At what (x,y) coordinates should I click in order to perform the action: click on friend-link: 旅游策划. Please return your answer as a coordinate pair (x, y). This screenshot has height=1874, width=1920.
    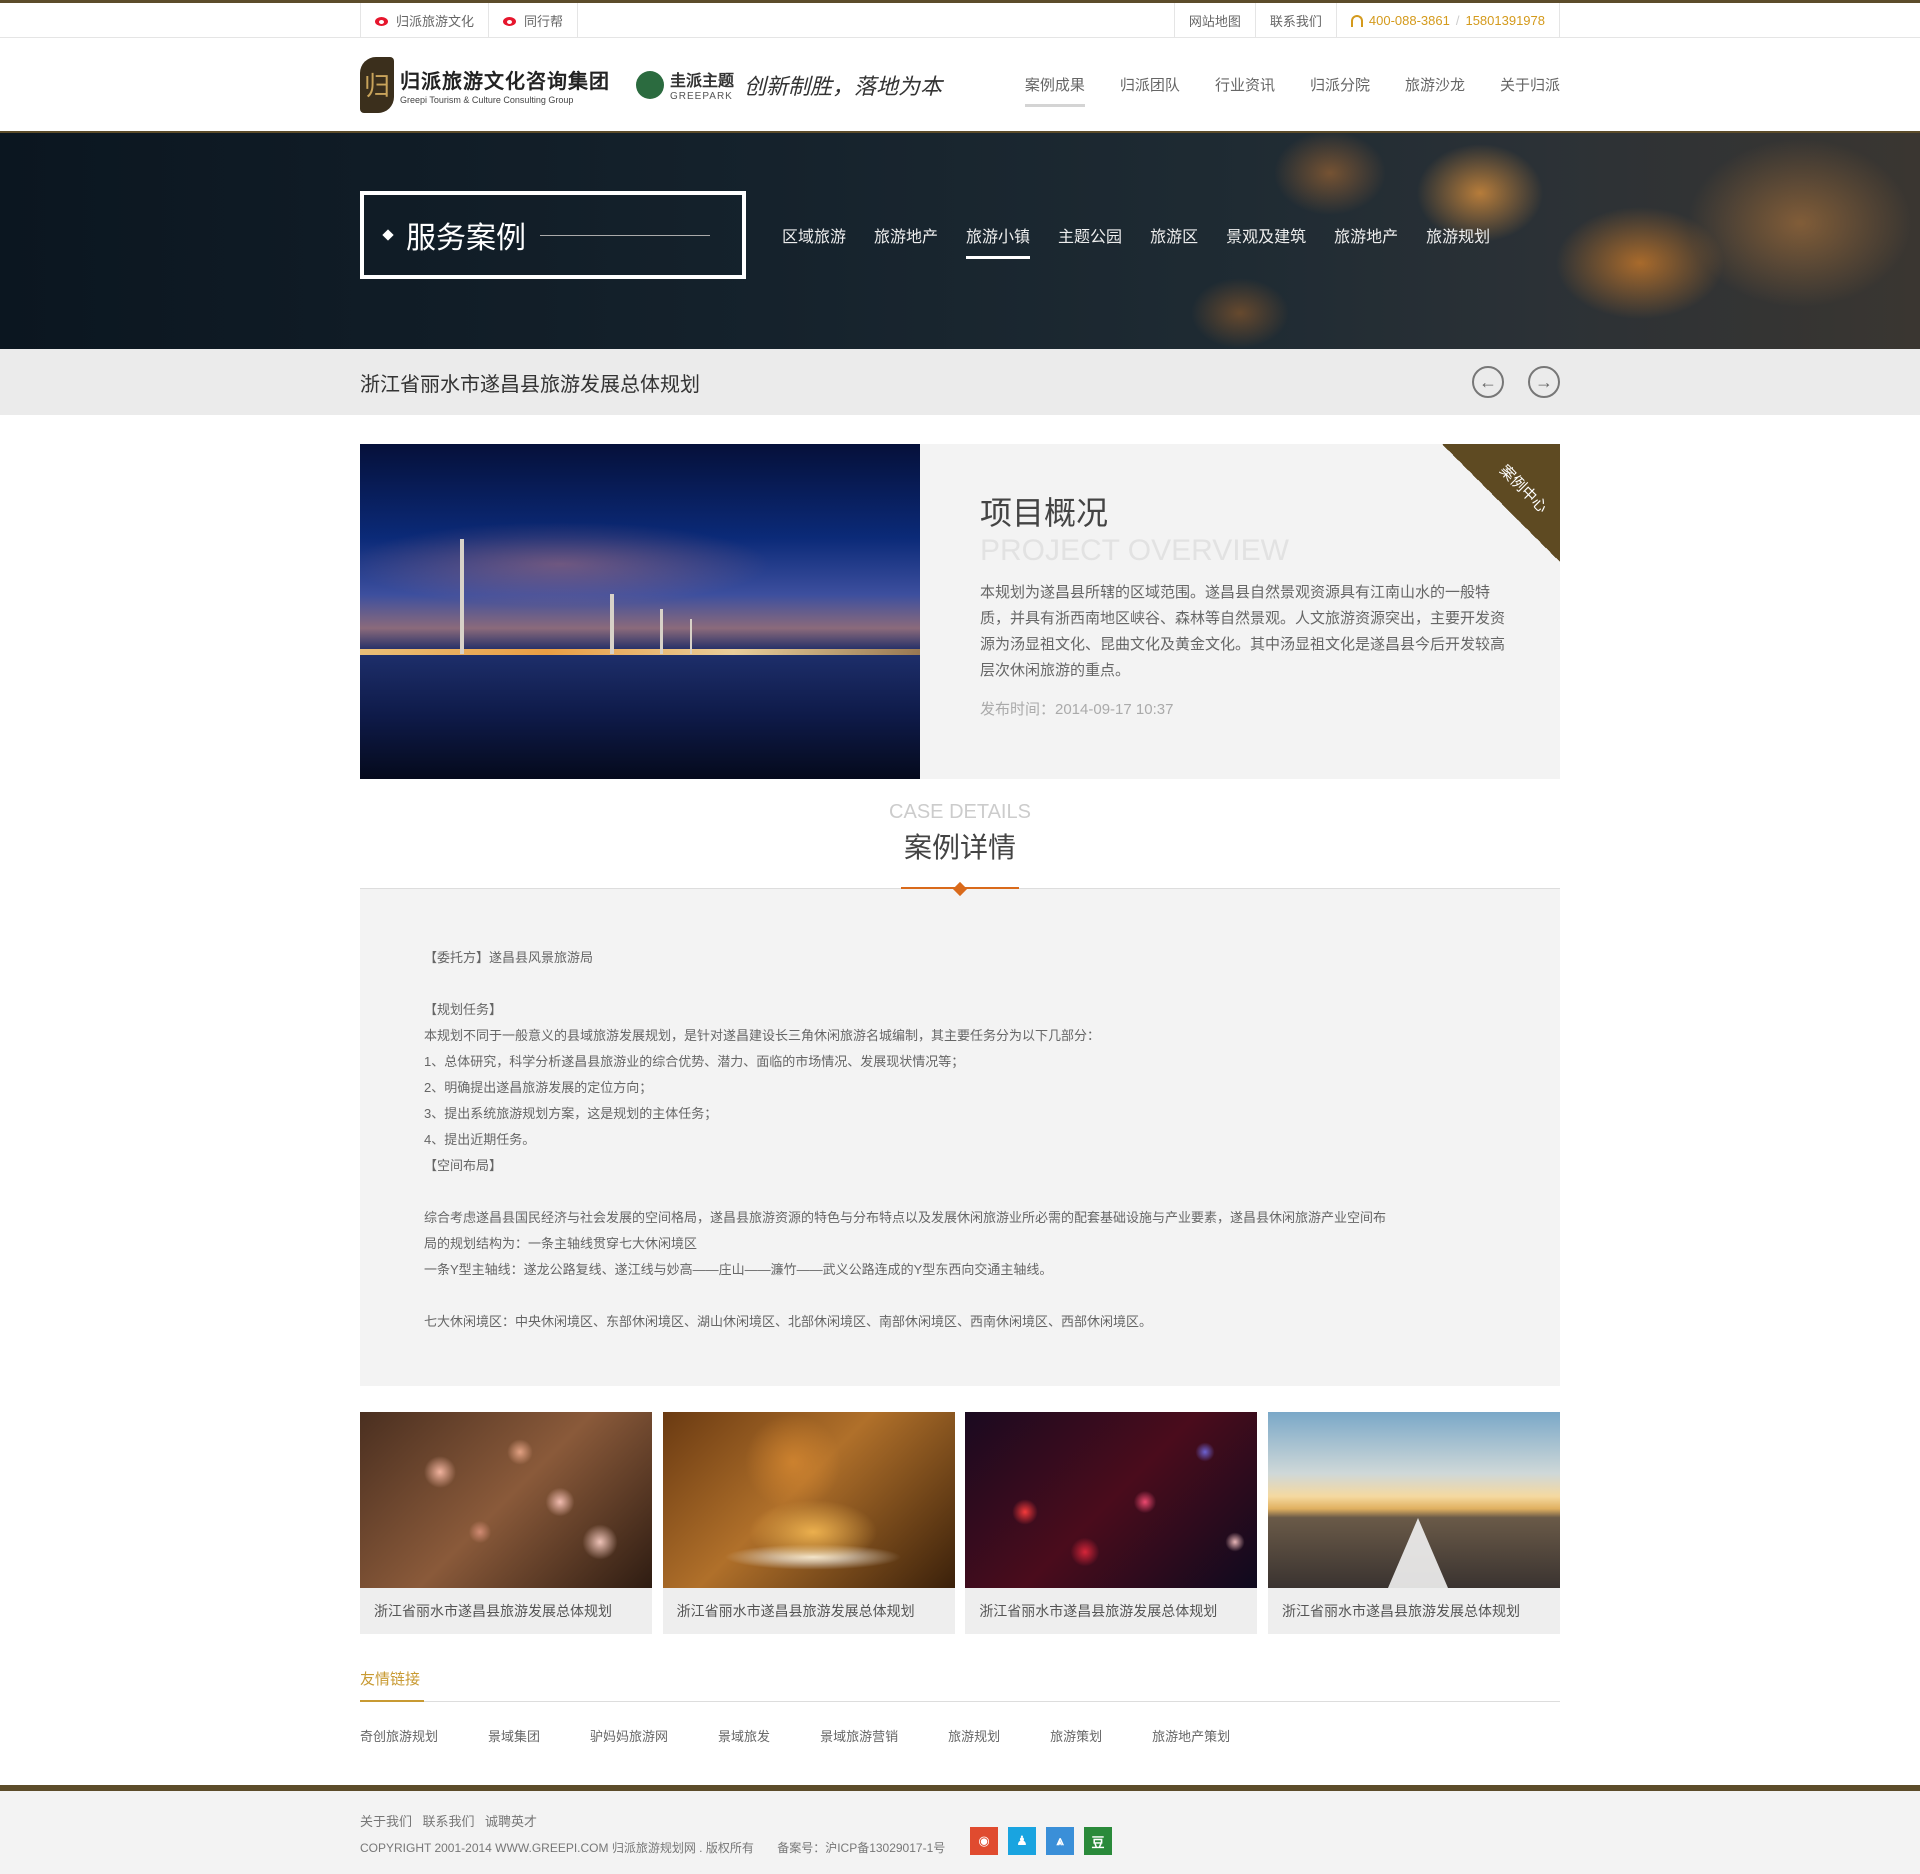
    Looking at the image, I should click on (1076, 1735).